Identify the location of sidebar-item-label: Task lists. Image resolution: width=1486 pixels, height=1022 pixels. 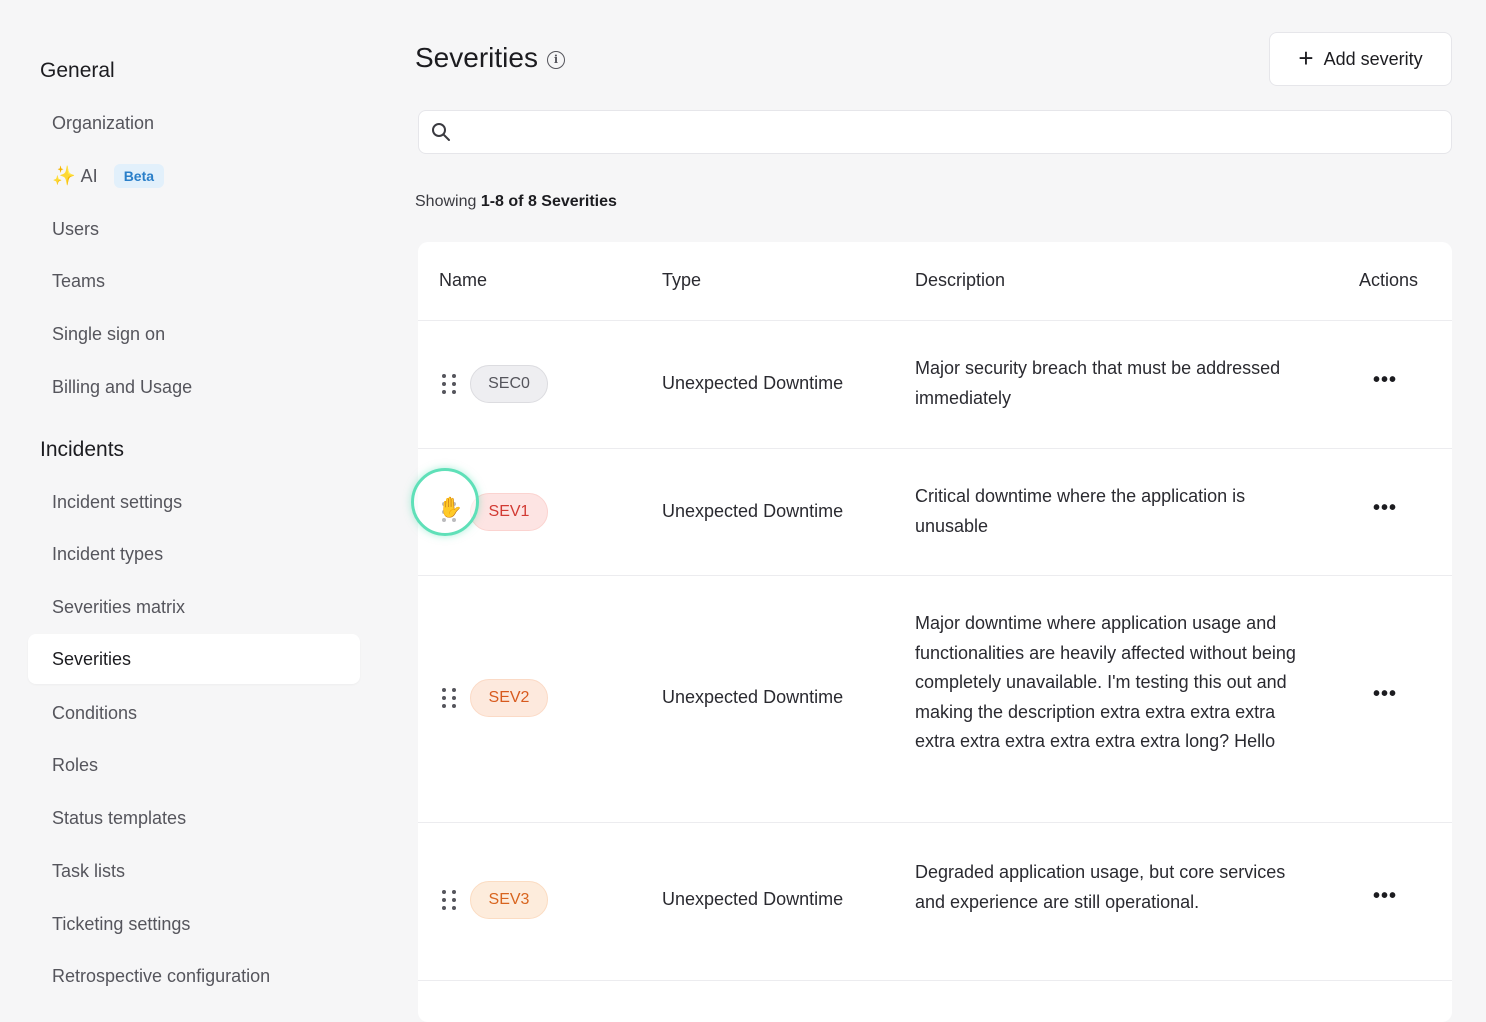
(89, 870).